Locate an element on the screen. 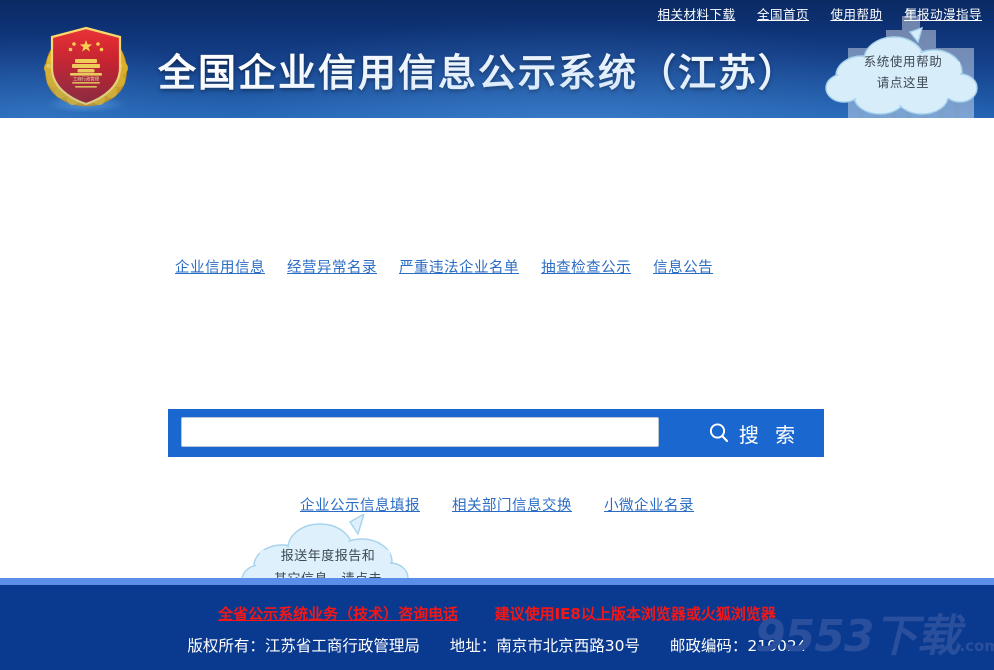 This screenshot has width=994, height=670. secondary-links: 企业公示信息填报 相关部门信息交换 小微企业名录 is located at coordinates (497, 504).